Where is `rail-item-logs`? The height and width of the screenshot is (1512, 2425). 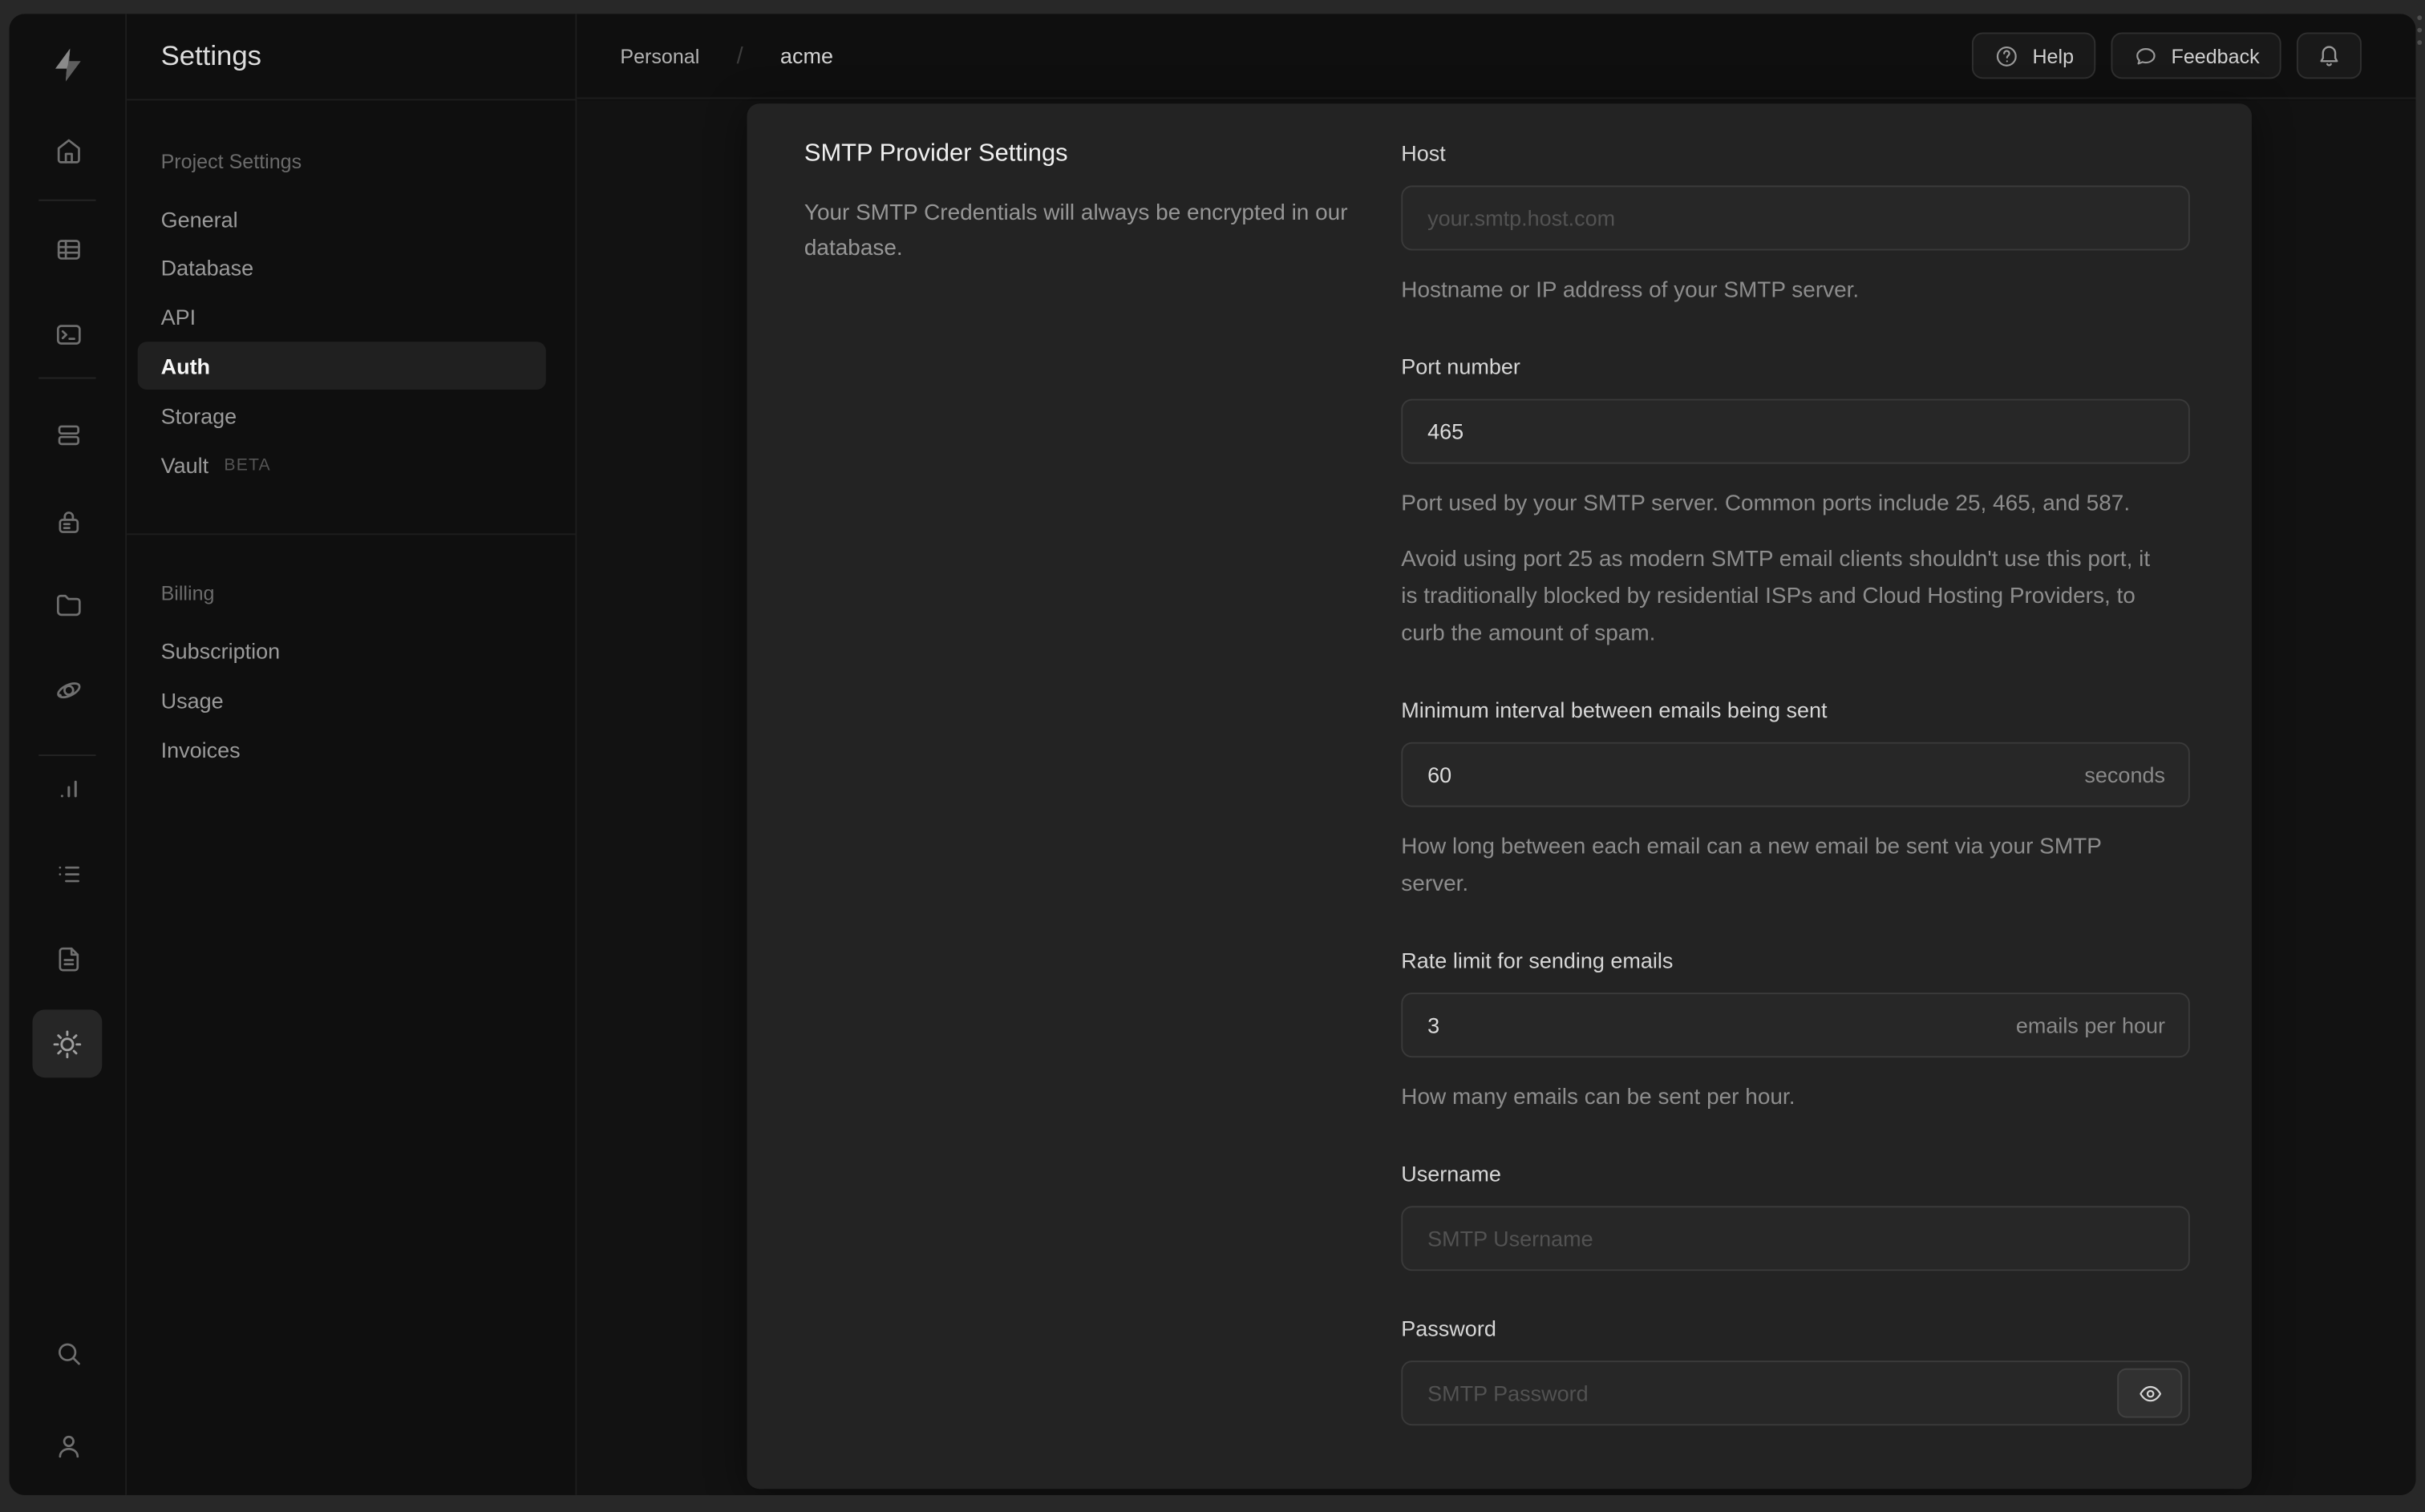
rail-item-logs is located at coordinates (67, 873).